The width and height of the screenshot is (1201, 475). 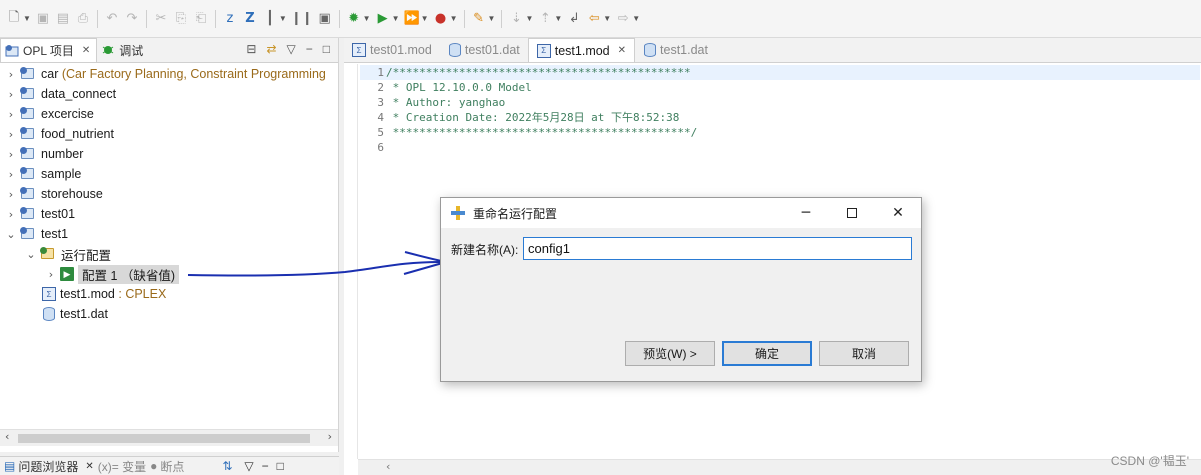 I want to click on tree-item-test1: ⌄ test1, so click(x=36, y=234).